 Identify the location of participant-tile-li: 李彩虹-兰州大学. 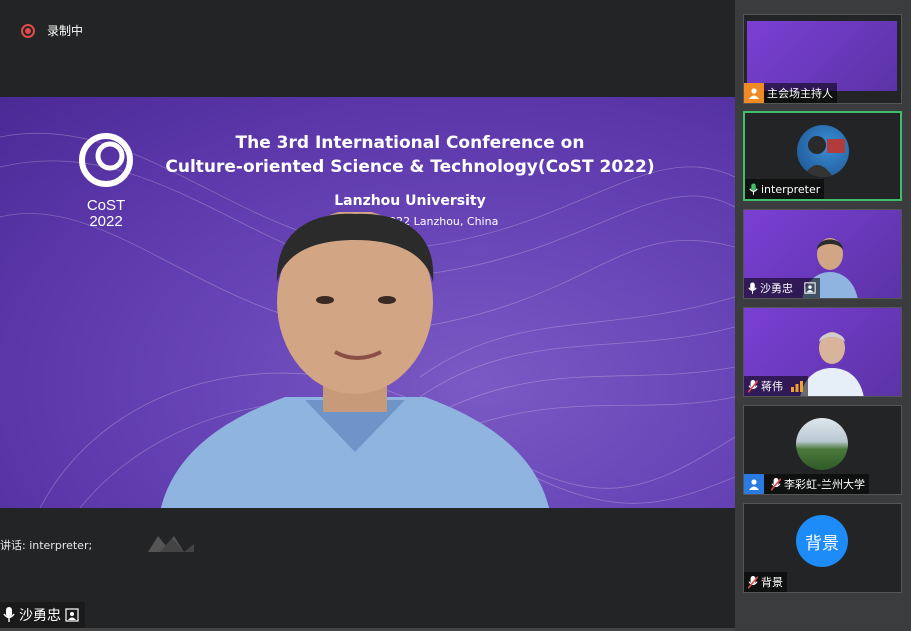
(822, 450).